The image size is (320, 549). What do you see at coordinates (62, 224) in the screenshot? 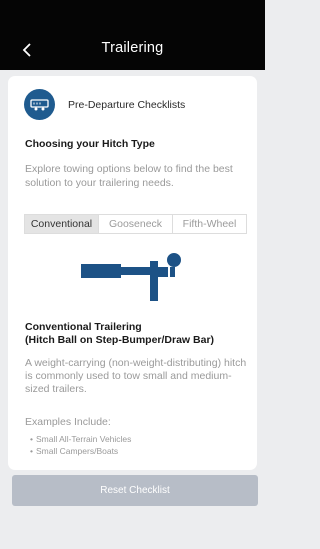
I see `tab-conventional: Conventional` at bounding box center [62, 224].